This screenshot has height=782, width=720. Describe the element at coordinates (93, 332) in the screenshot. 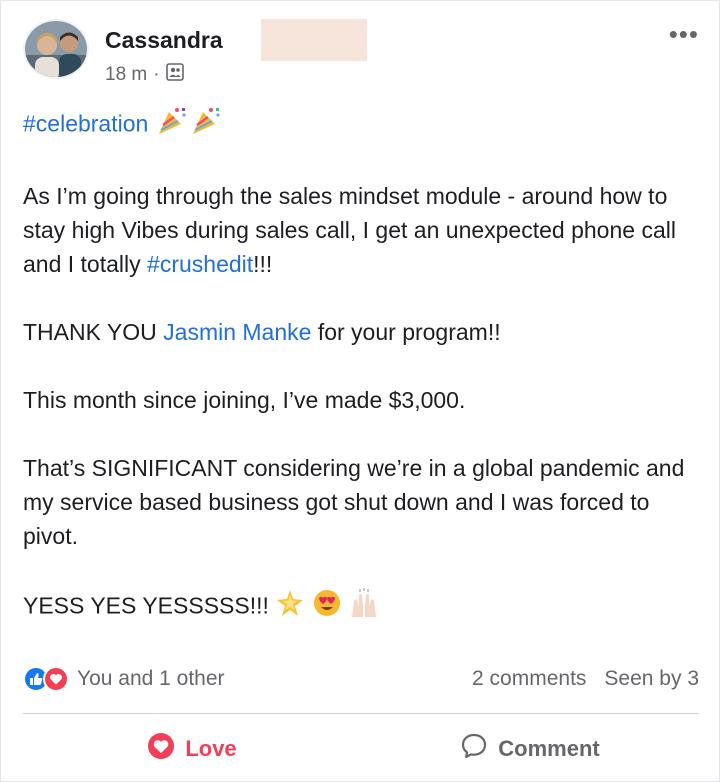

I see `paragraph-2-text: THANK YOU` at that location.